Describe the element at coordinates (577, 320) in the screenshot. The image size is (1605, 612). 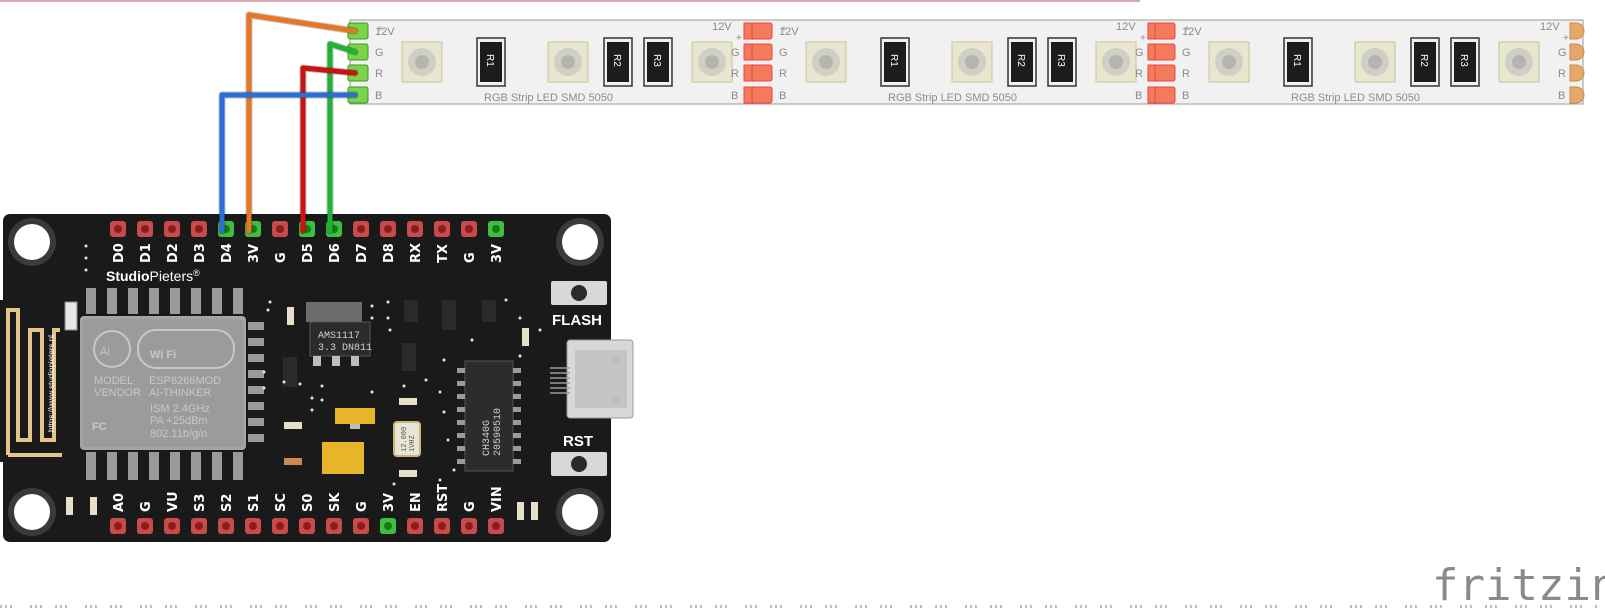
I see `flash-button-label: FLASH` at that location.